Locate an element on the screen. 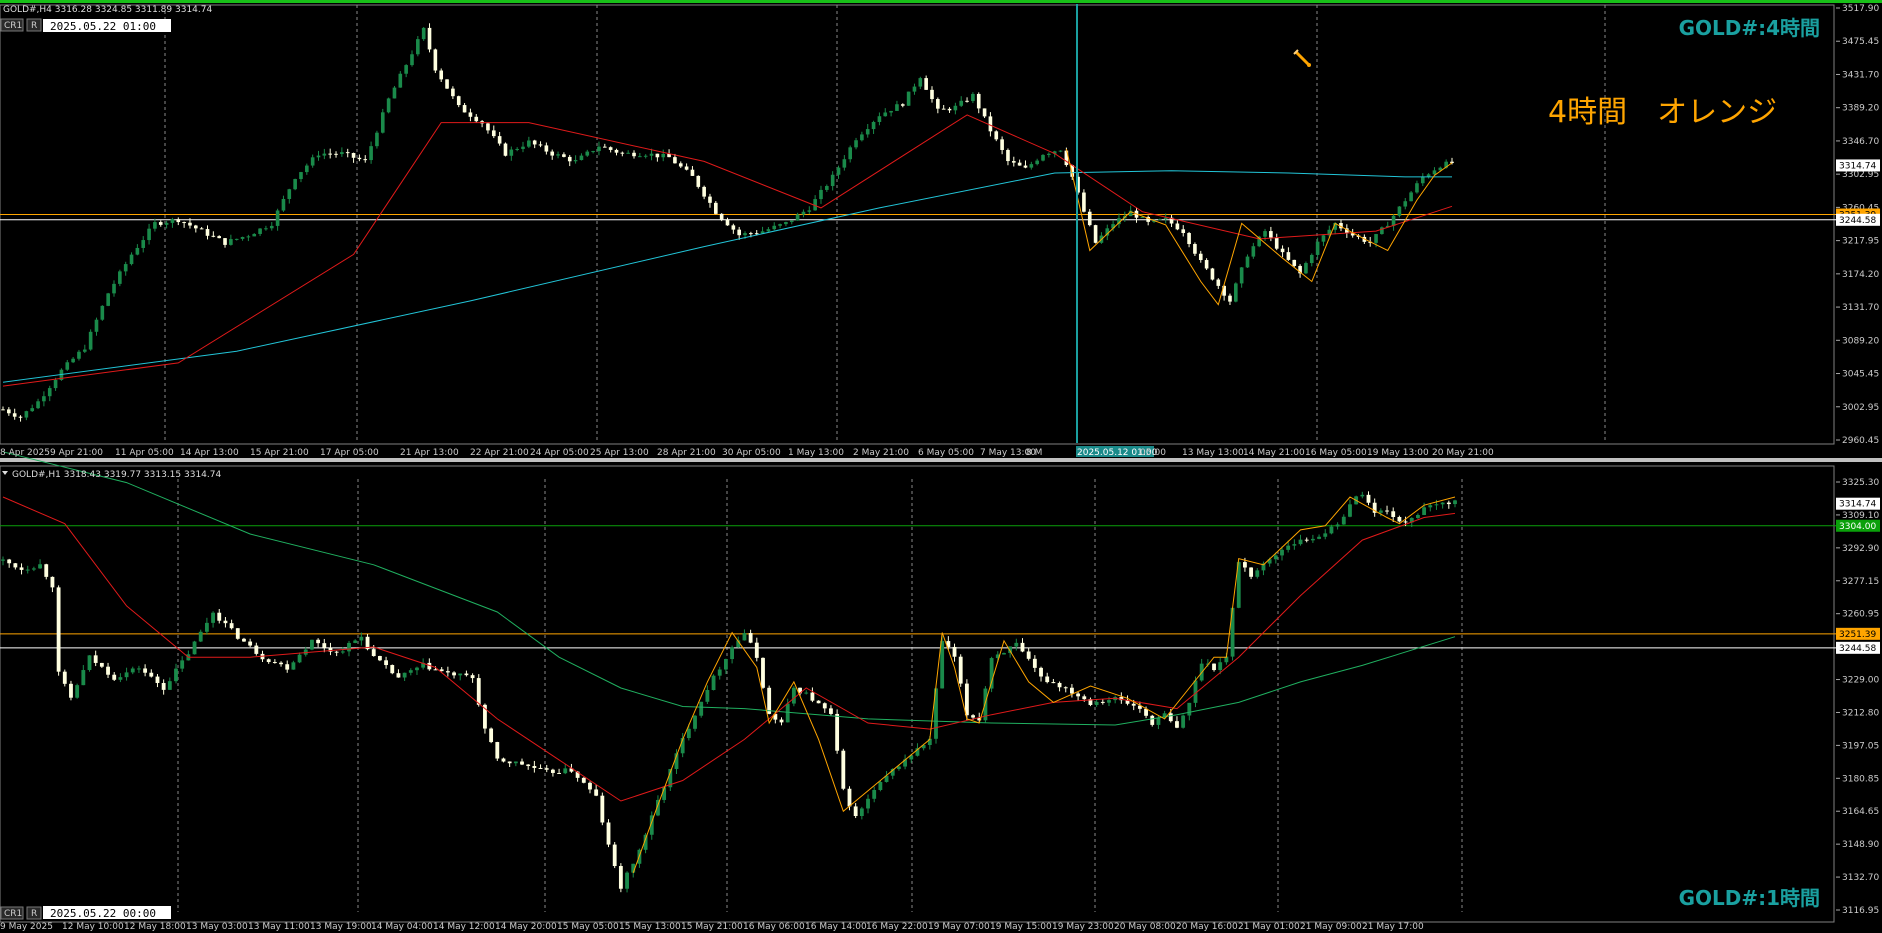 This screenshot has height=933, width=1882. time-axis-label: 14 May 20:00 is located at coordinates (526, 927).